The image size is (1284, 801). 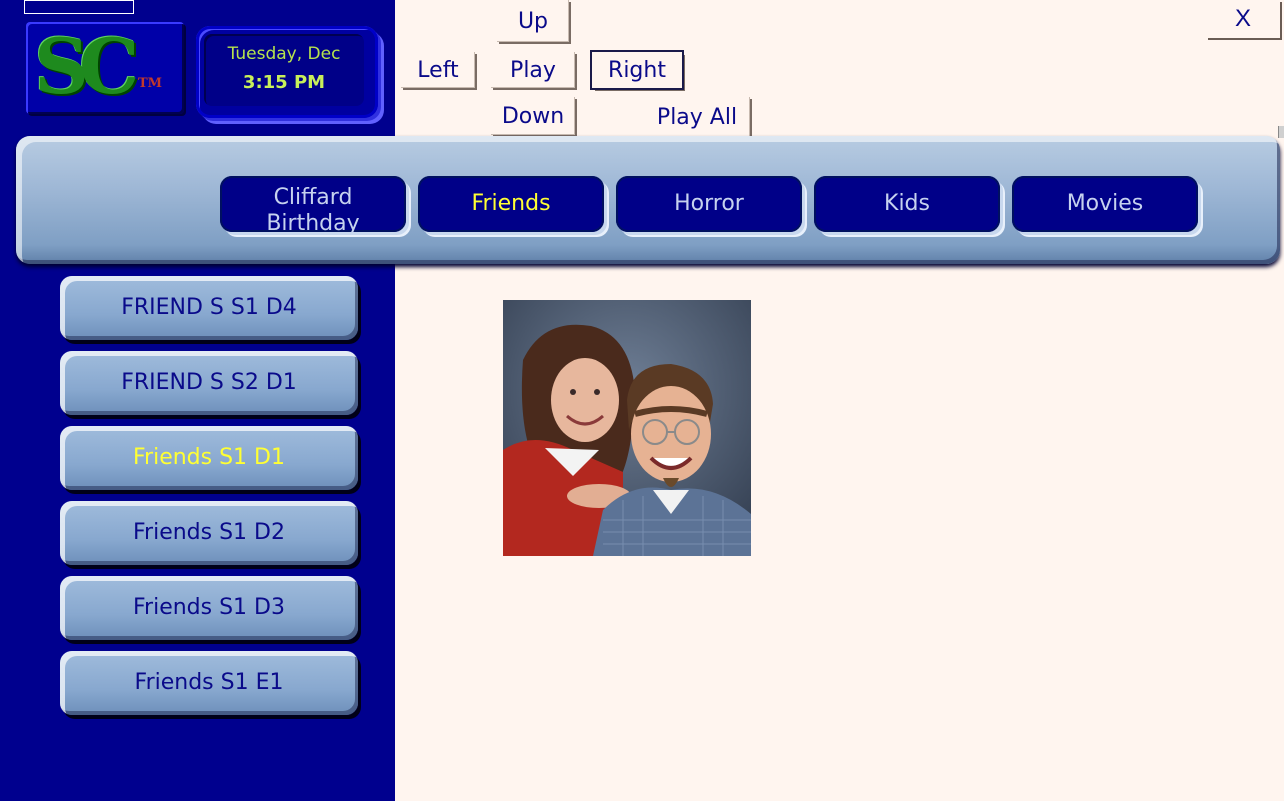 What do you see at coordinates (313, 208) in the screenshot?
I see `category-label: Cliffard Birthday` at bounding box center [313, 208].